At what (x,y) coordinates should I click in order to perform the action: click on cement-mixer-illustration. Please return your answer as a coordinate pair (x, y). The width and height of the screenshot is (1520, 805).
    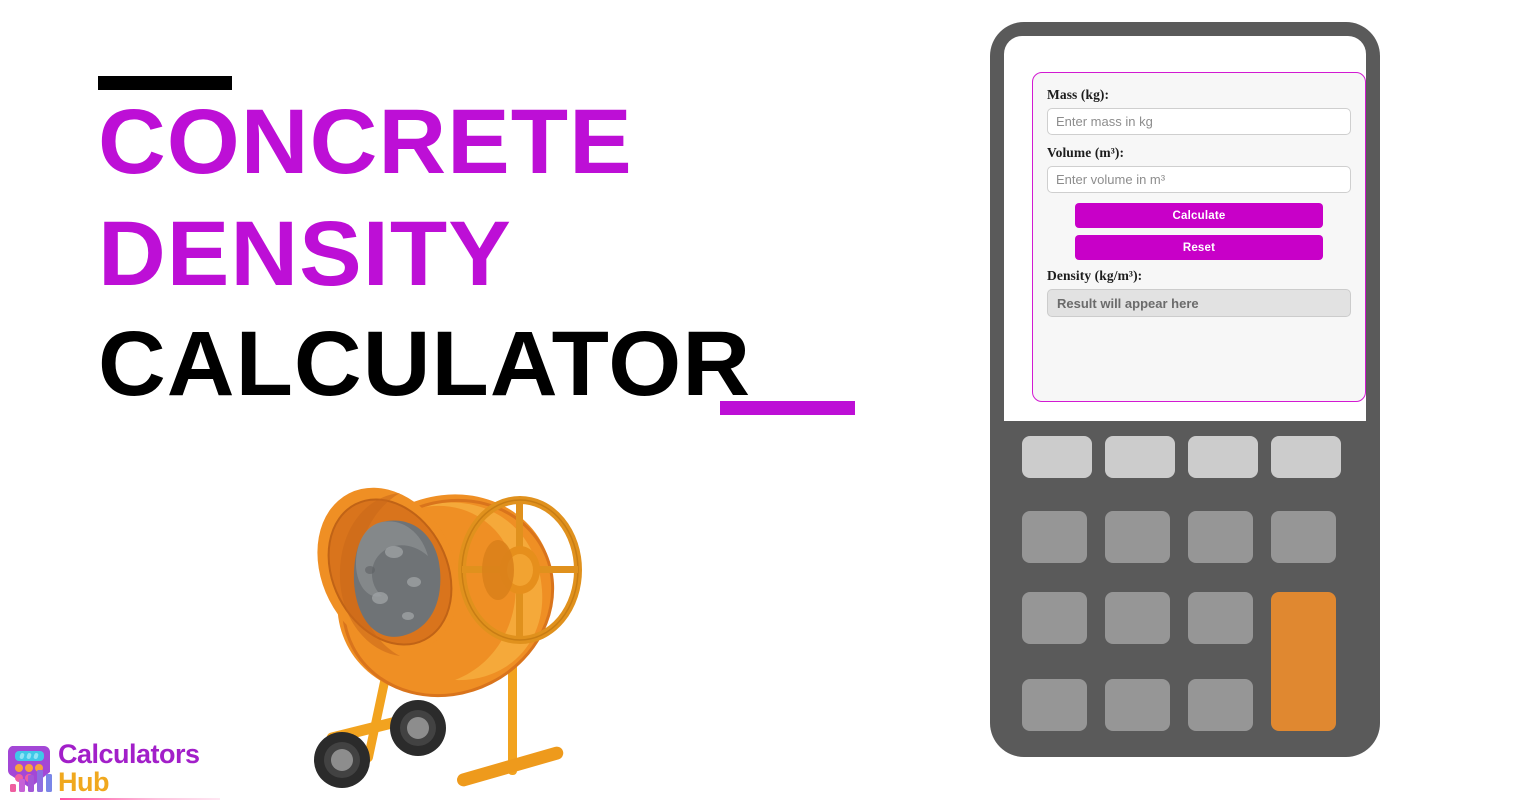
    Looking at the image, I should click on (450, 615).